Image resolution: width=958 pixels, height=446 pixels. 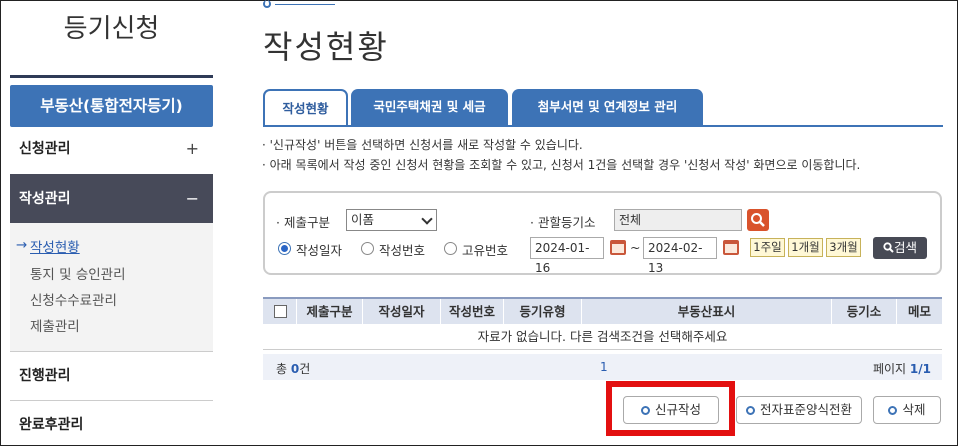 I want to click on breadcrumb, so click(x=308, y=4).